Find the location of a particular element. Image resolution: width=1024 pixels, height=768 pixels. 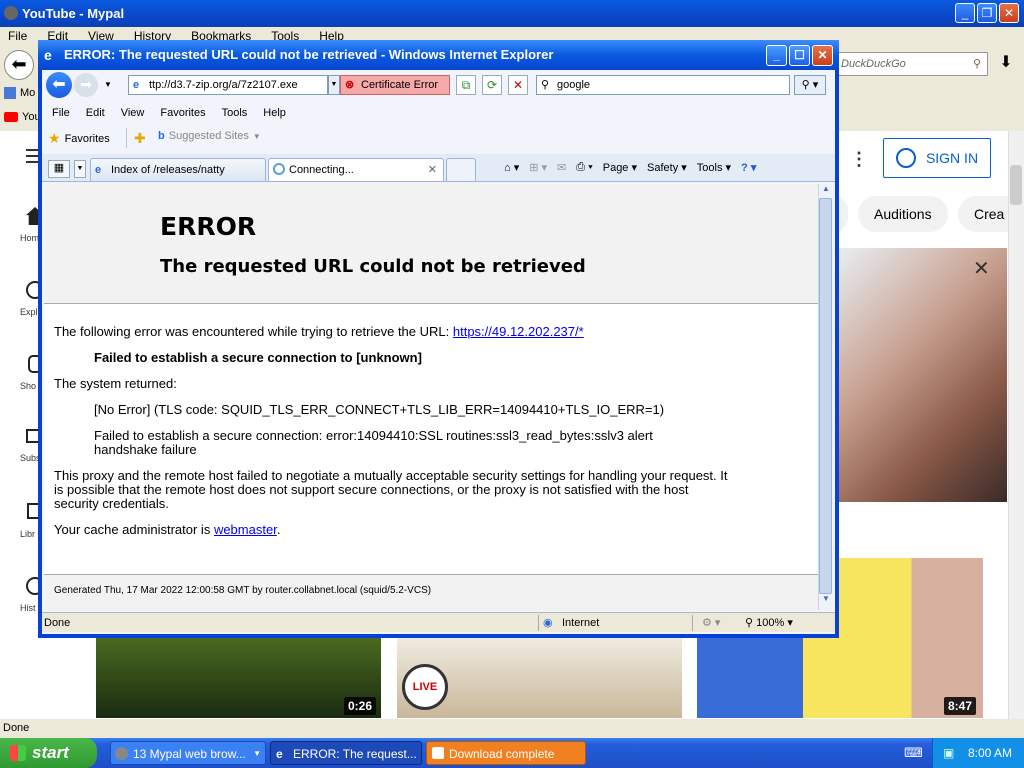

mypal-search-input: DuckDuckGo ⚲ is located at coordinates (912, 64).